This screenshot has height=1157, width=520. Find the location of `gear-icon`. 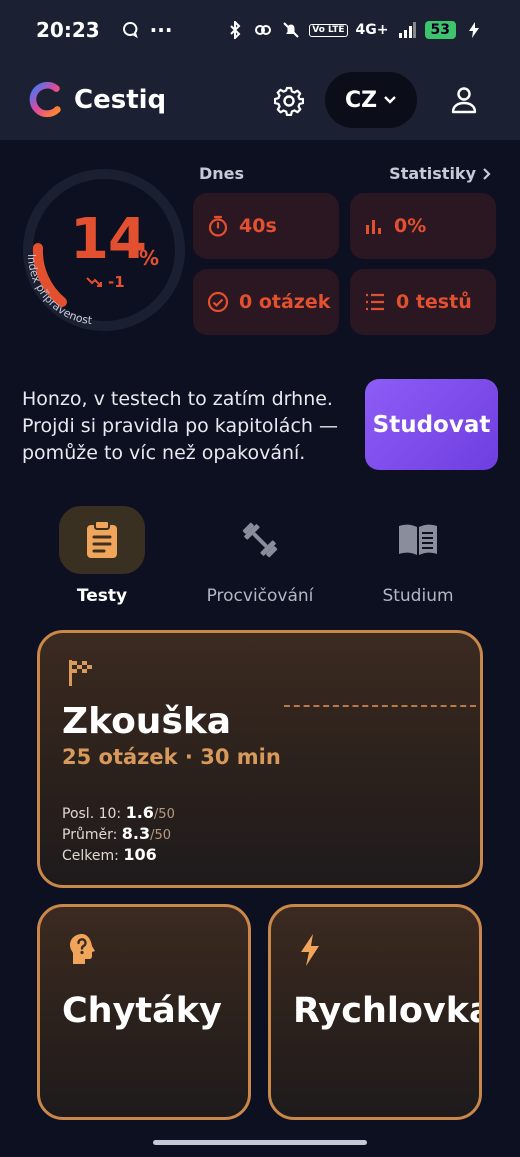

gear-icon is located at coordinates (289, 101).